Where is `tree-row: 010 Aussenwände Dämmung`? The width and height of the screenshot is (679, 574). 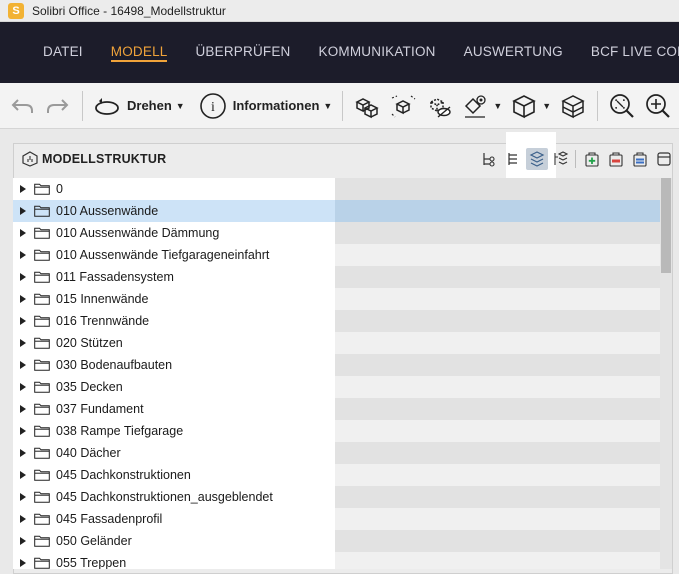 tree-row: 010 Aussenwände Dämmung is located at coordinates (337, 233).